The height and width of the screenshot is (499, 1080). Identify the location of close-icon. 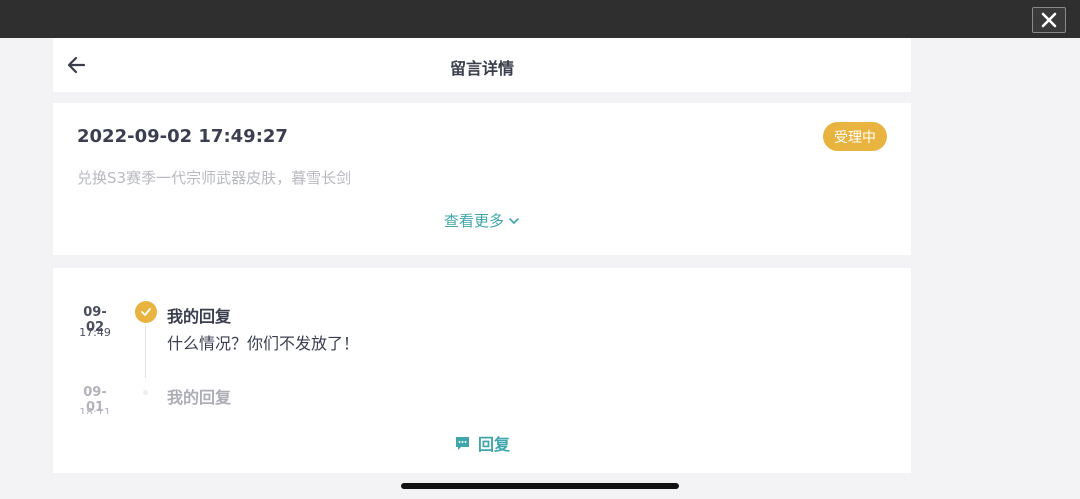
(1049, 20).